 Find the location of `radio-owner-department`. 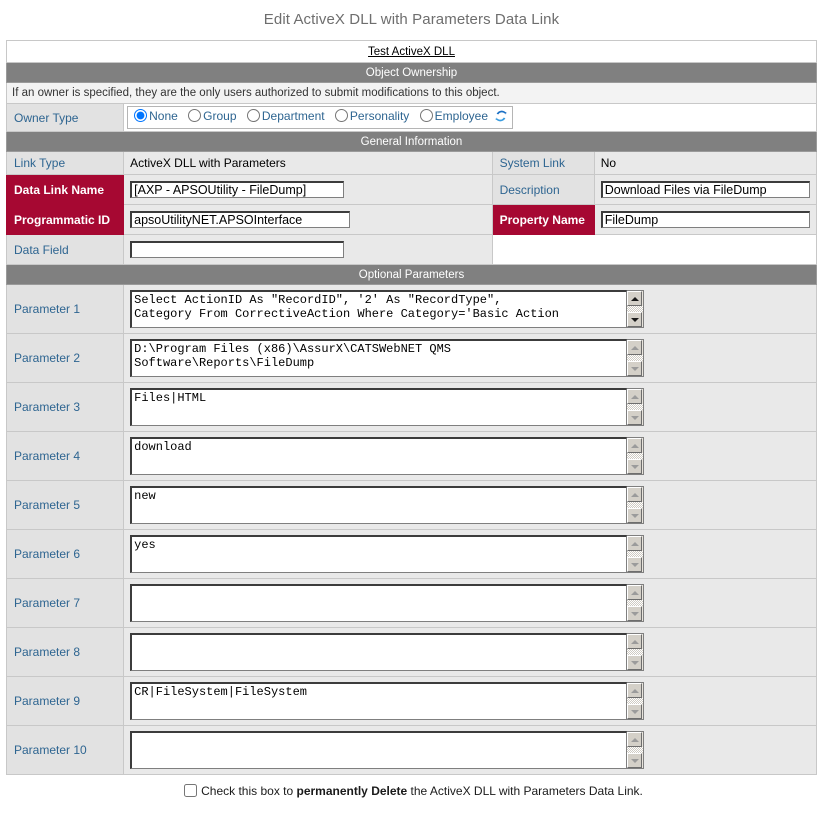

radio-owner-department is located at coordinates (253, 115).